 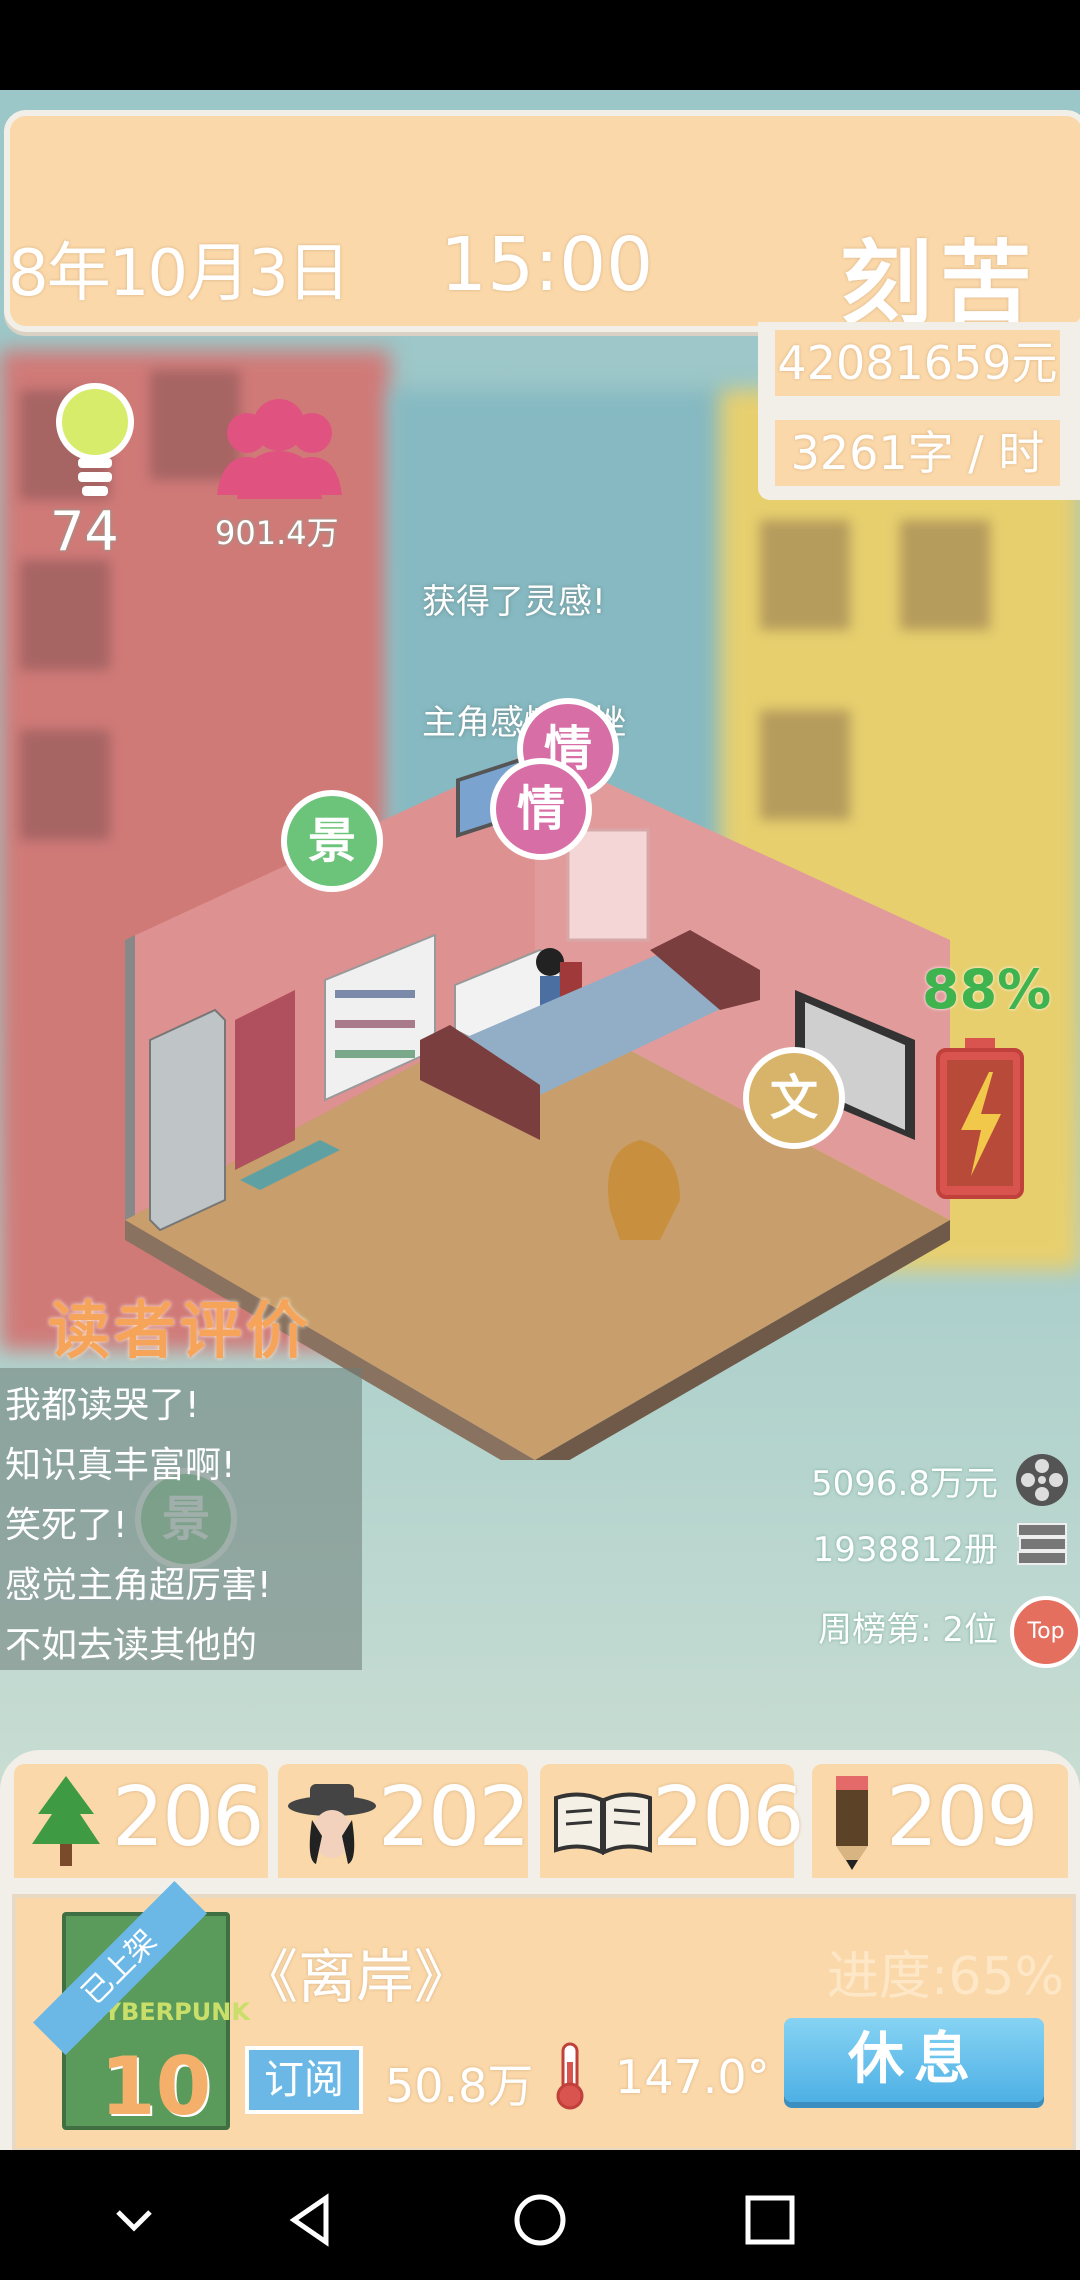 What do you see at coordinates (84, 531) in the screenshot?
I see `inspiration-count: 74` at bounding box center [84, 531].